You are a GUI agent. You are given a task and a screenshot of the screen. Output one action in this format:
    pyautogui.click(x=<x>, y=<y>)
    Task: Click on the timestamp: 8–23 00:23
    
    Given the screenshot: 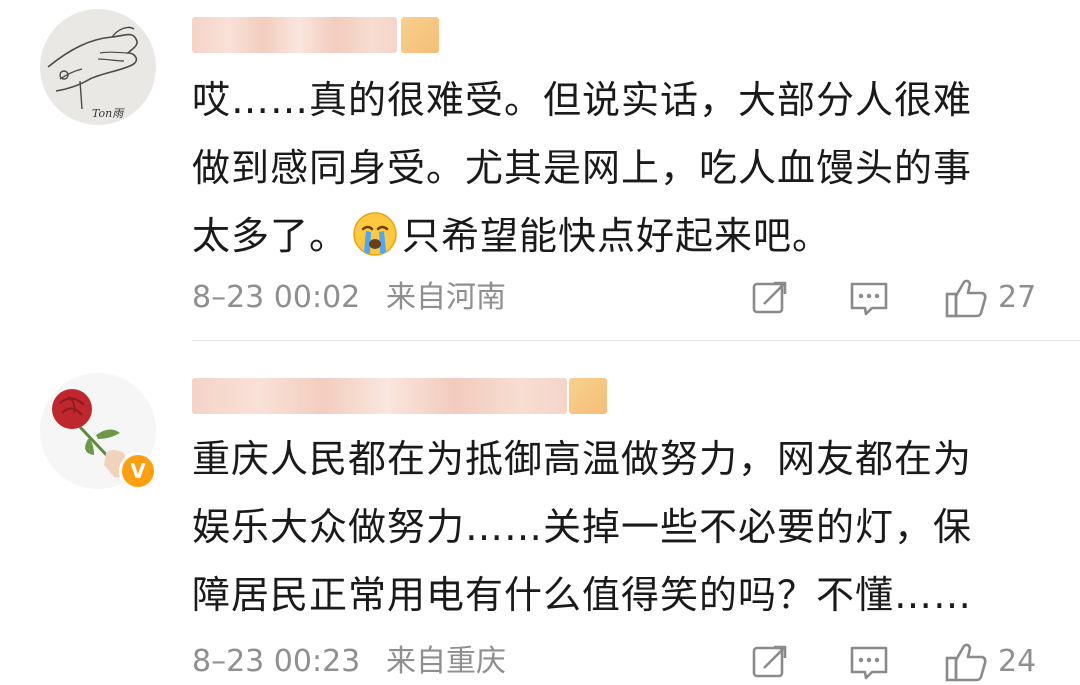 What is the action you would take?
    pyautogui.click(x=276, y=661)
    